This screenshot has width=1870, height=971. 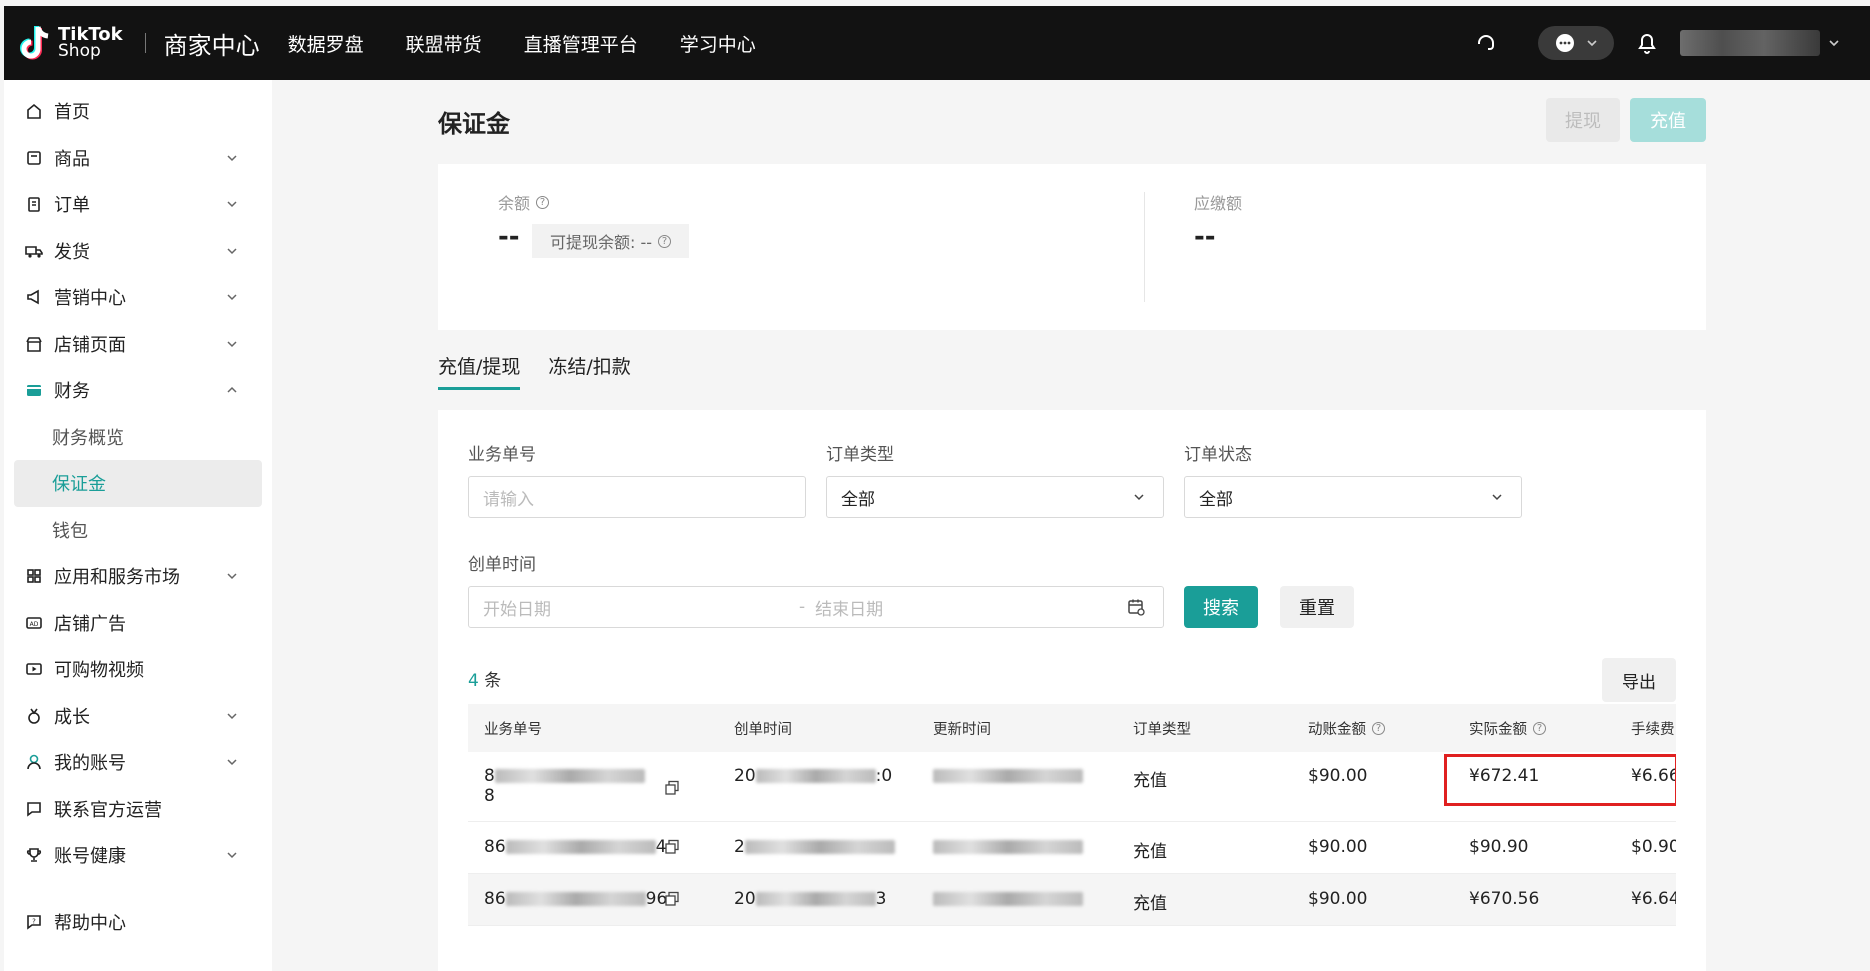 What do you see at coordinates (611, 241) in the screenshot?
I see `withdrawable-balance: 可提现余额: -- ?` at bounding box center [611, 241].